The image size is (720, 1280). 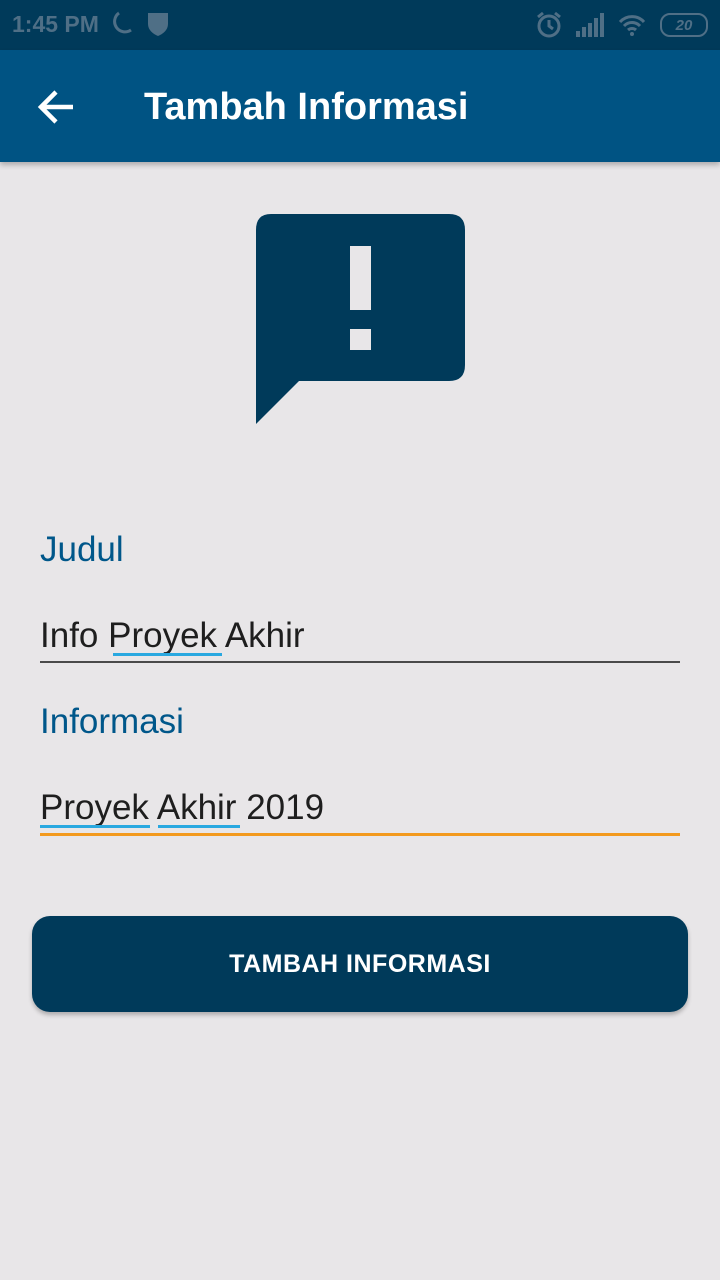 I want to click on status-icons: 20, so click(x=622, y=25).